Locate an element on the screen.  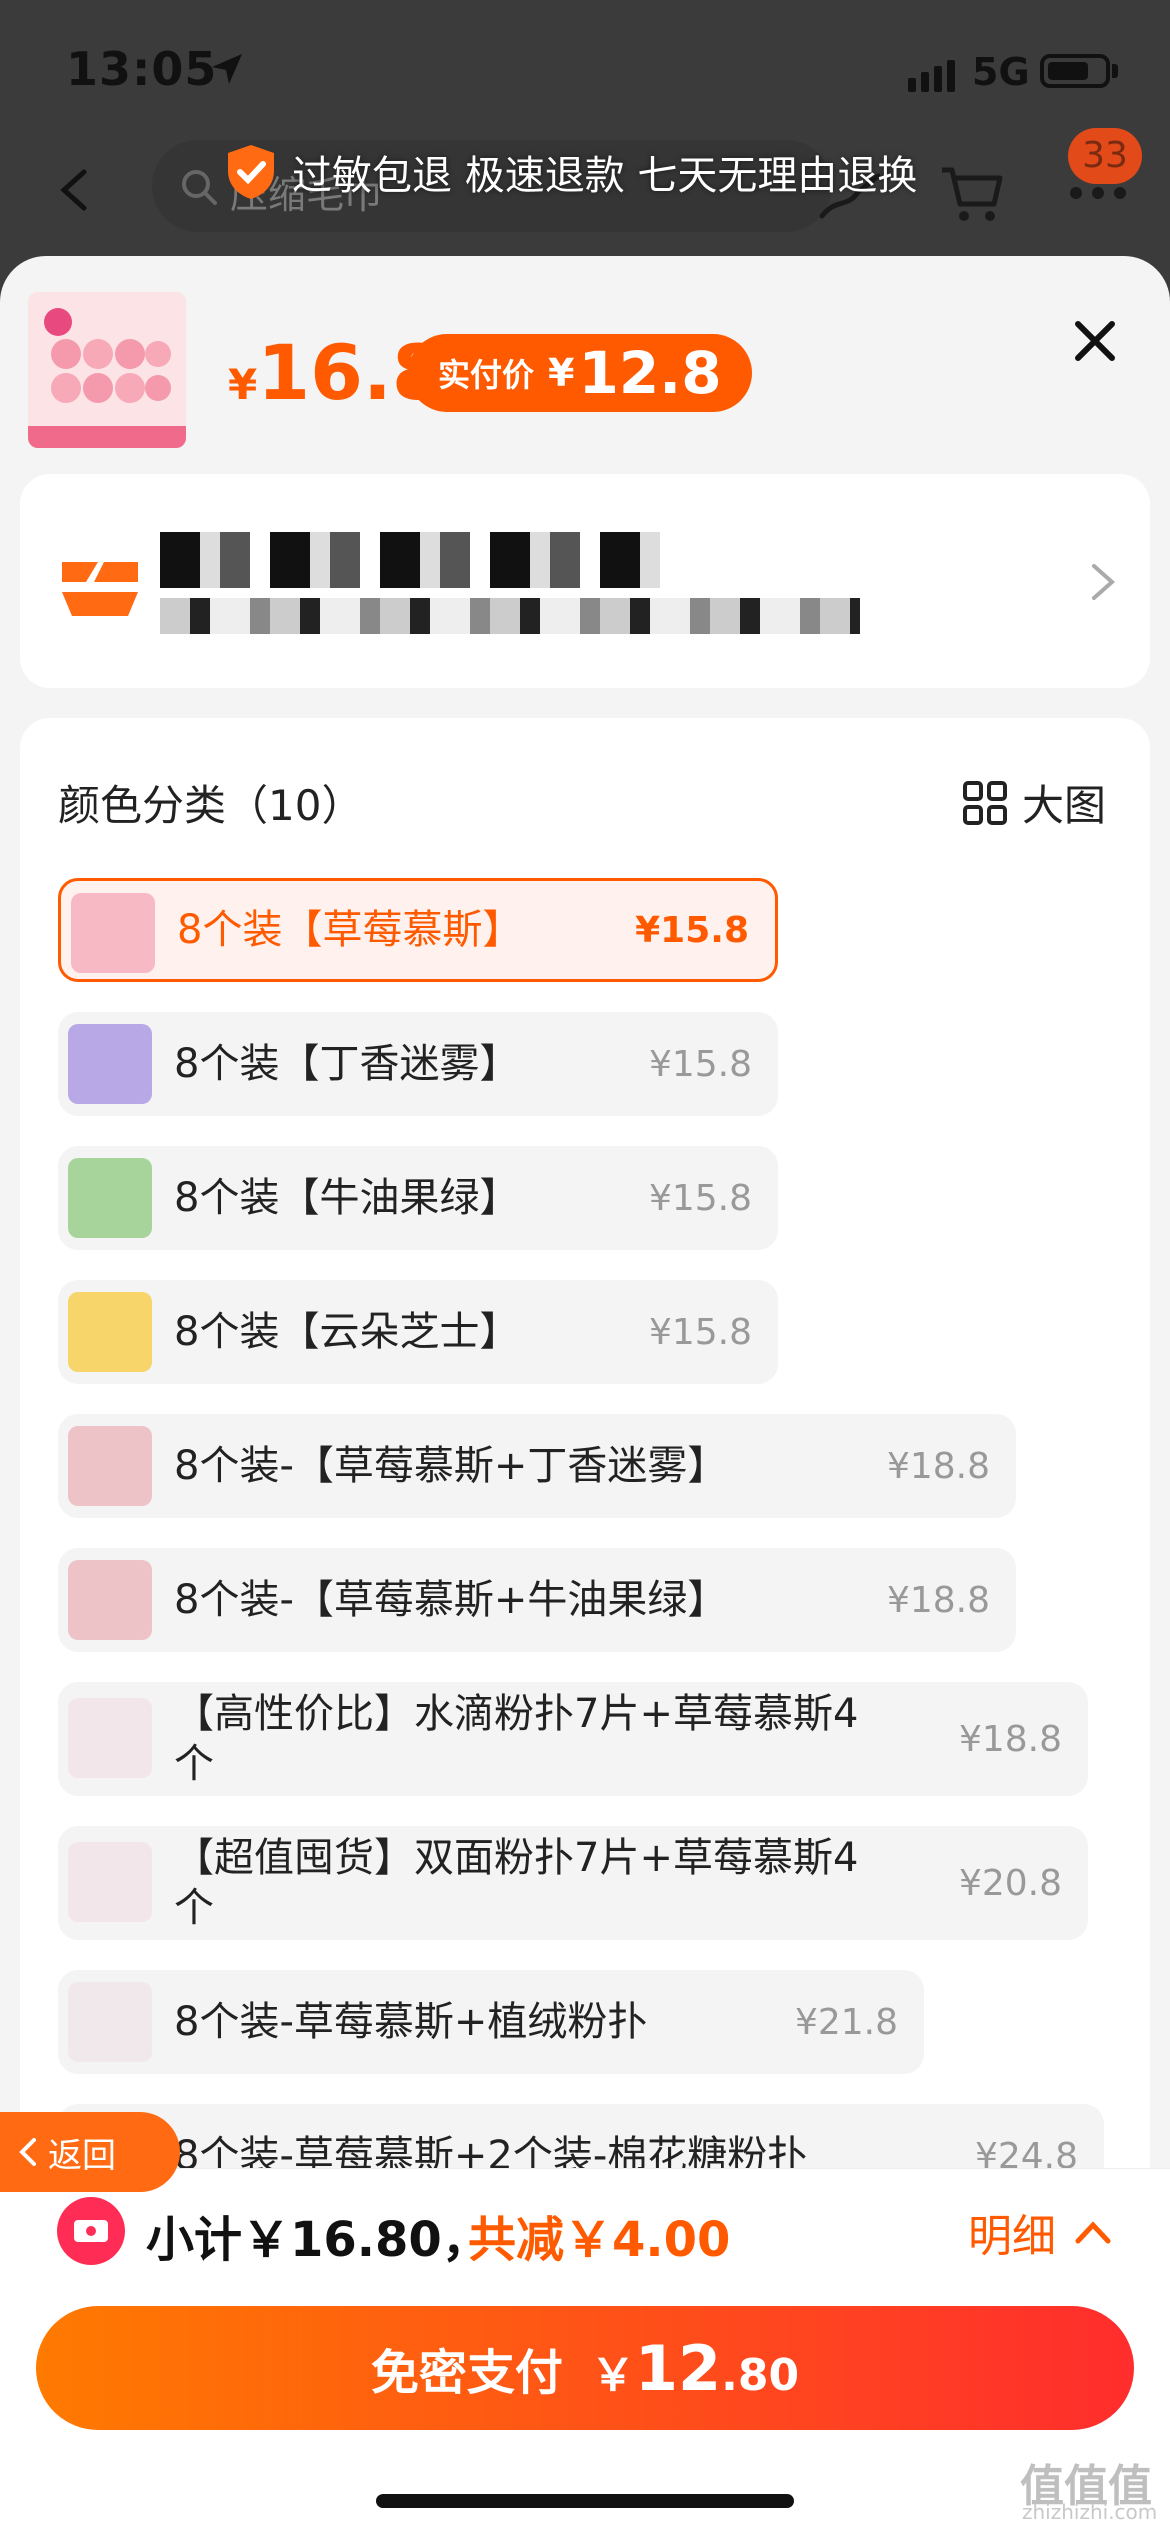
options-title: 颜色分类（10） is located at coordinates (211, 805).